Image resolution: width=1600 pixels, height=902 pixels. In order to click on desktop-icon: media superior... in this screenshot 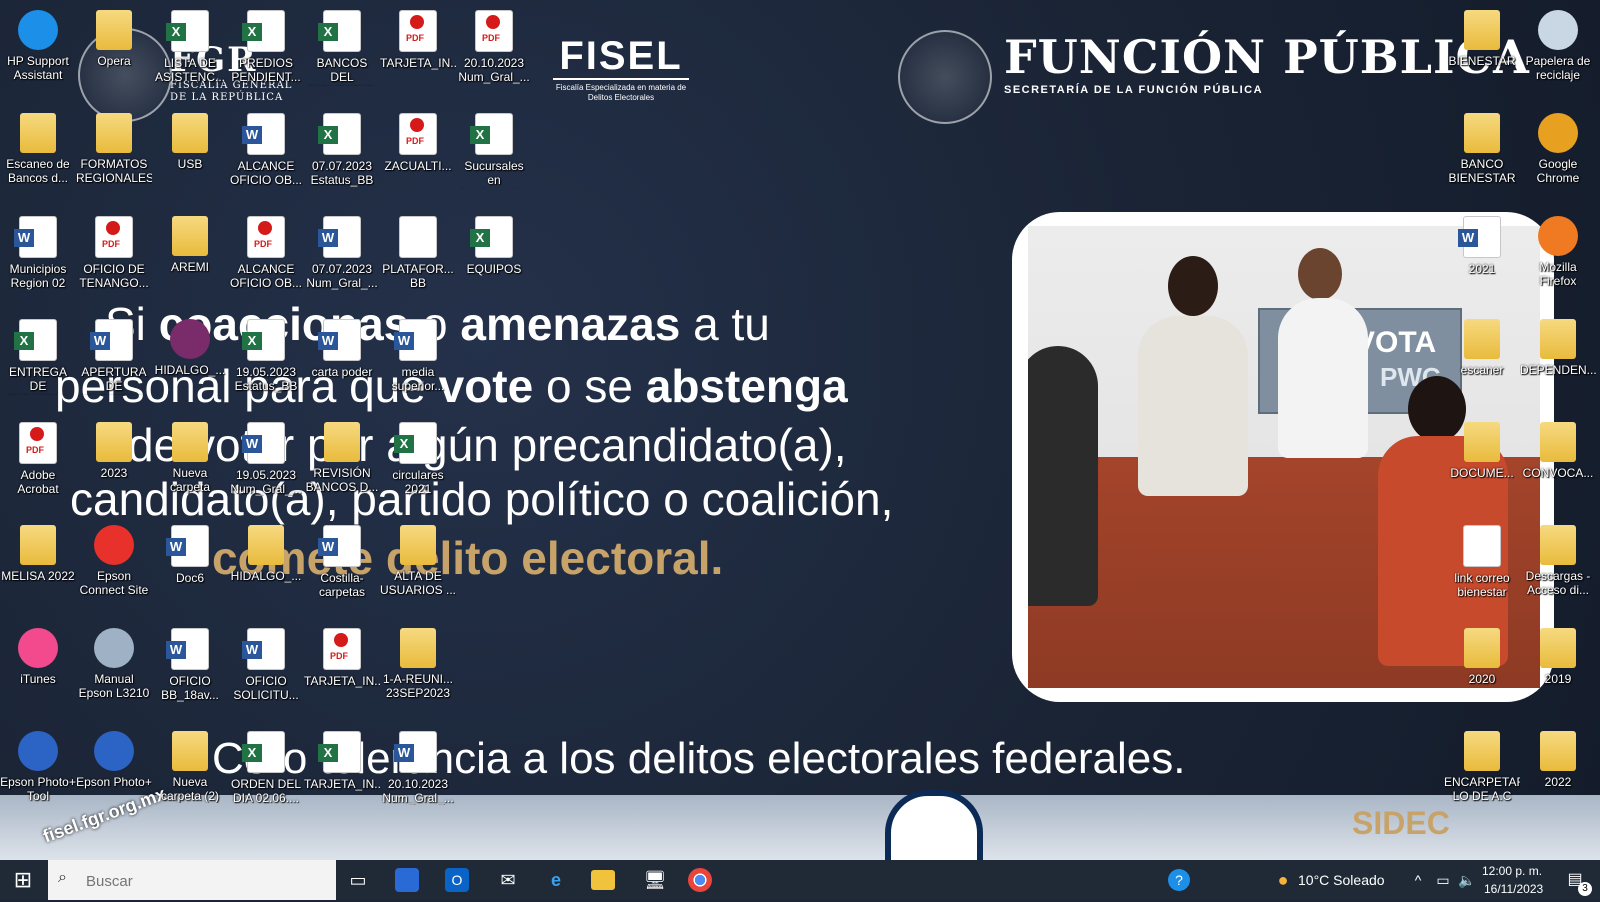, I will do `click(418, 353)`.